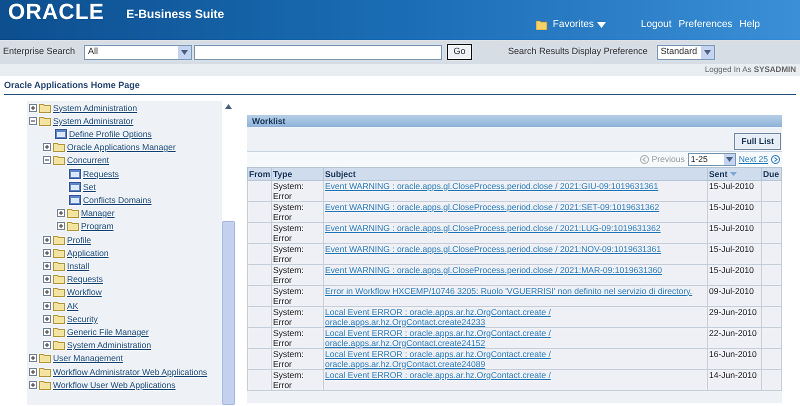  Describe the element at coordinates (85, 279) in the screenshot. I see `navigator-folder-link: Requests` at that location.